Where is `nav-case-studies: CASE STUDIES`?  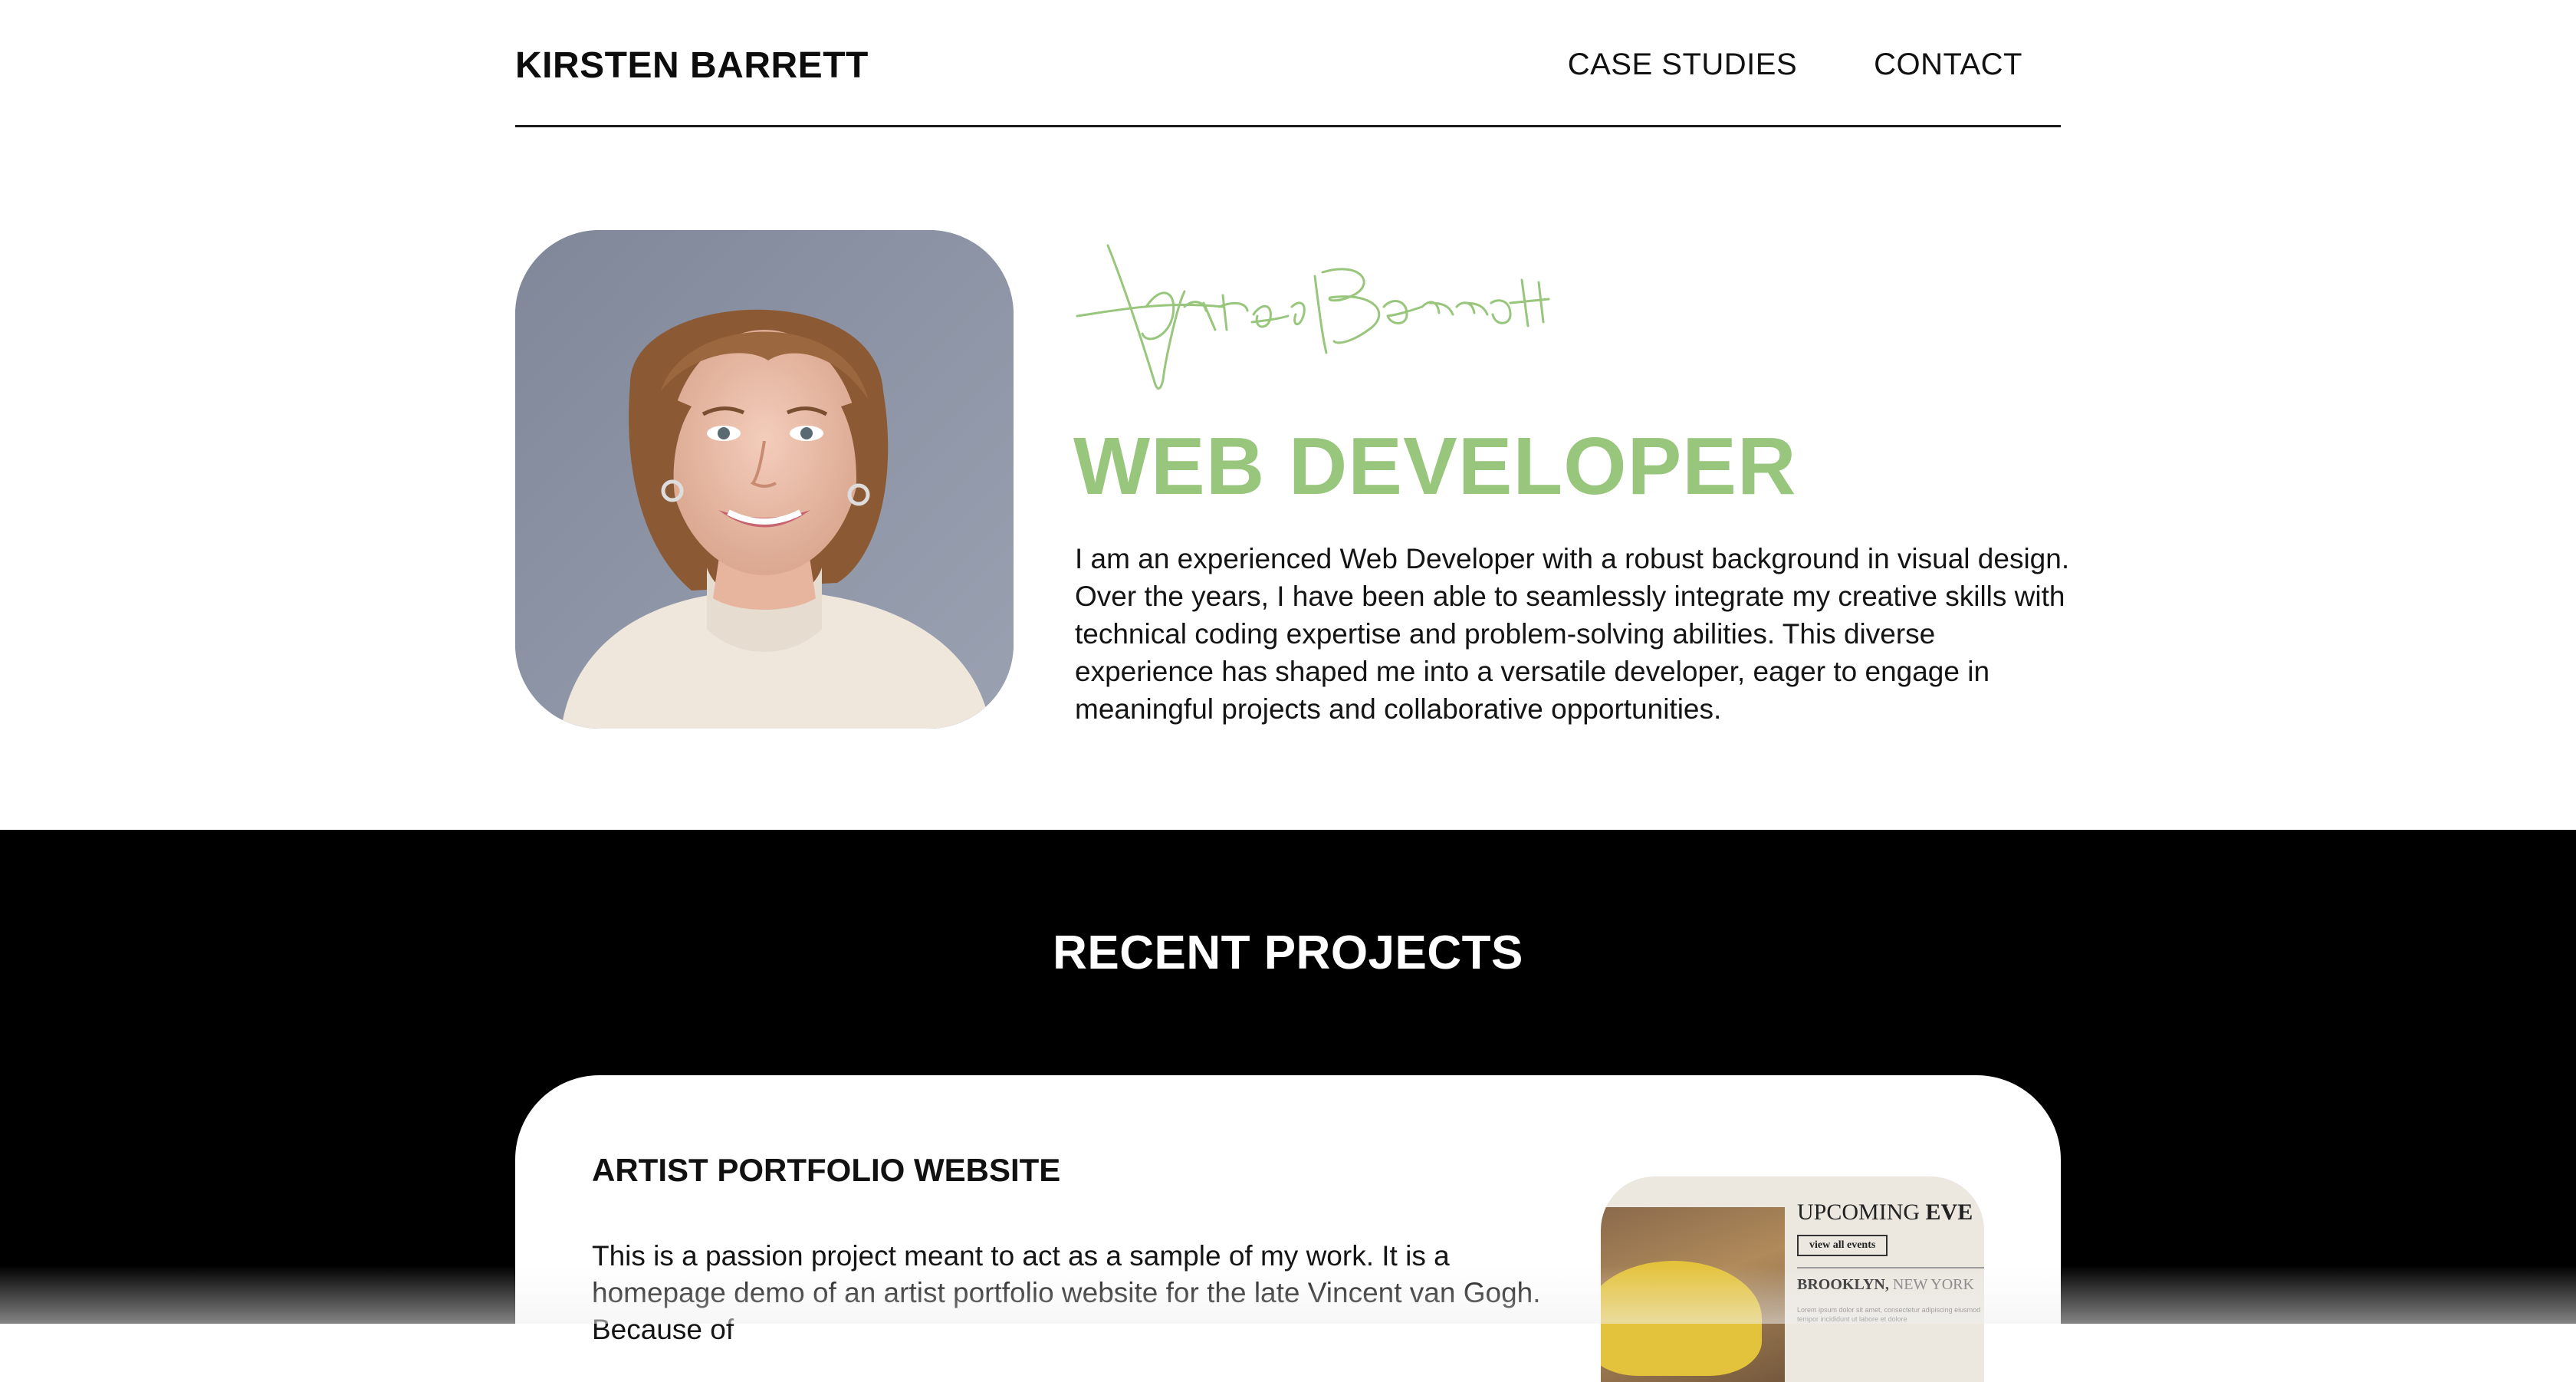
nav-case-studies: CASE STUDIES is located at coordinates (1683, 65).